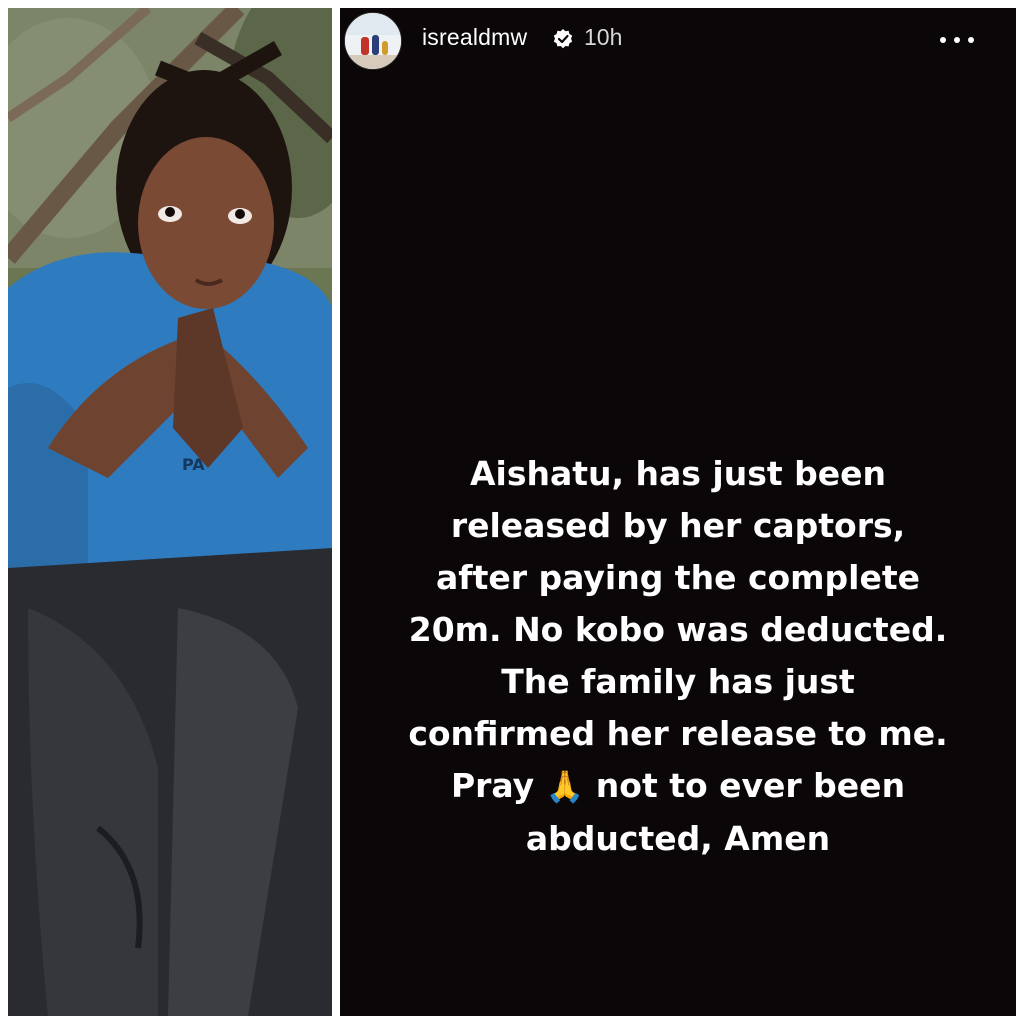  I want to click on story-line: The family has just, so click(678, 681).